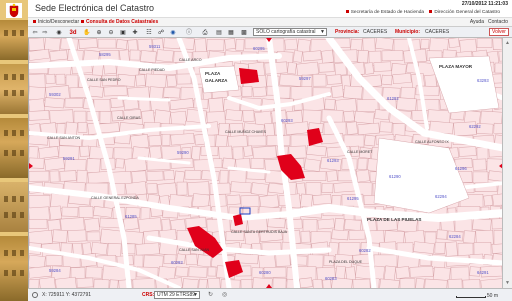 Image resolution: width=512 pixels, height=301 pixels. Describe the element at coordinates (467, 12) in the screenshot. I see `link-direccion: Dirección General del Catastro` at that location.